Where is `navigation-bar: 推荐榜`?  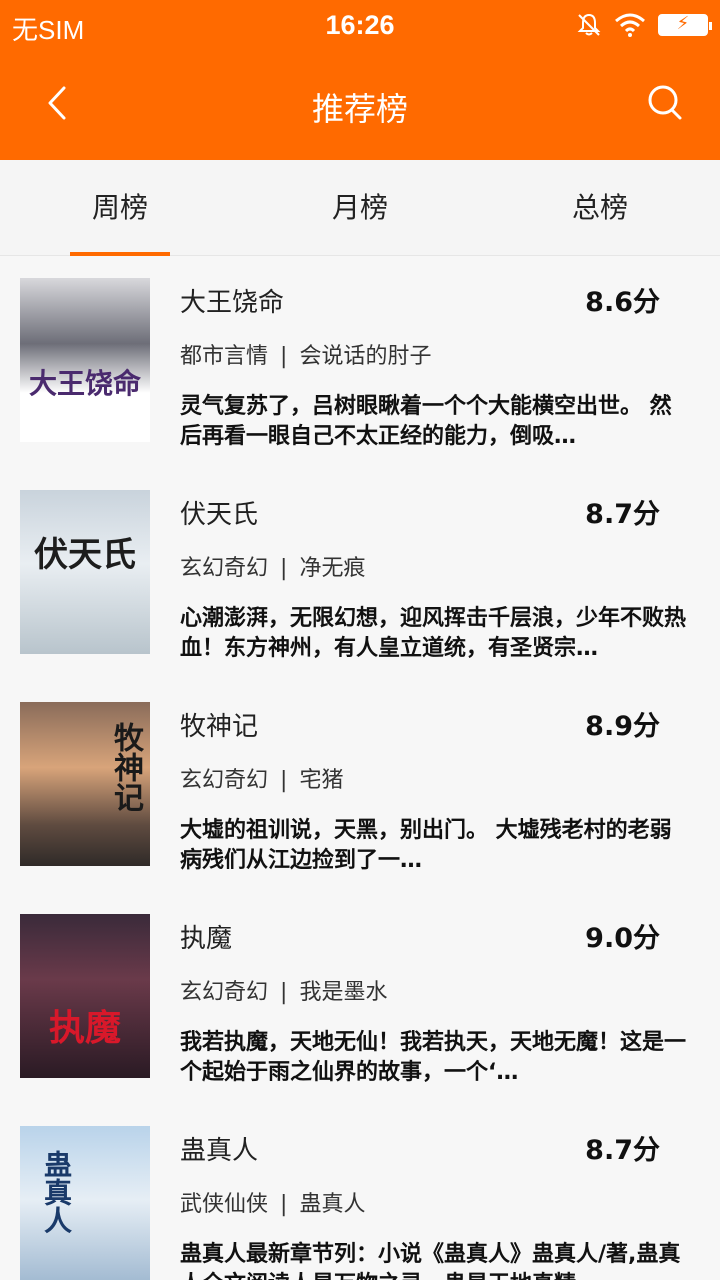 navigation-bar: 推荐榜 is located at coordinates (360, 105).